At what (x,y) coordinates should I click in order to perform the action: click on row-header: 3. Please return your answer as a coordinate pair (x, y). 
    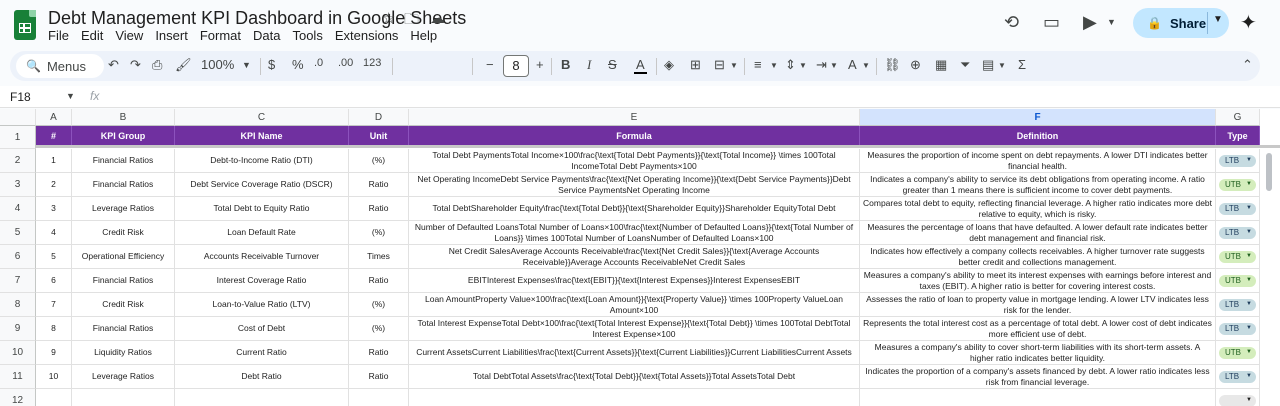
    Looking at the image, I should click on (18, 185).